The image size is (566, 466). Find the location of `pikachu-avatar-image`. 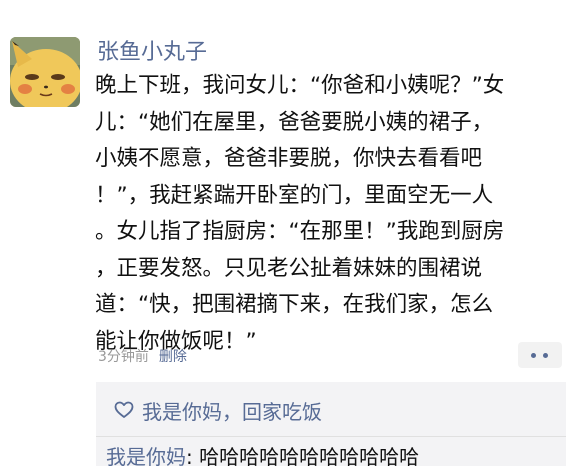

pikachu-avatar-image is located at coordinates (45, 72).